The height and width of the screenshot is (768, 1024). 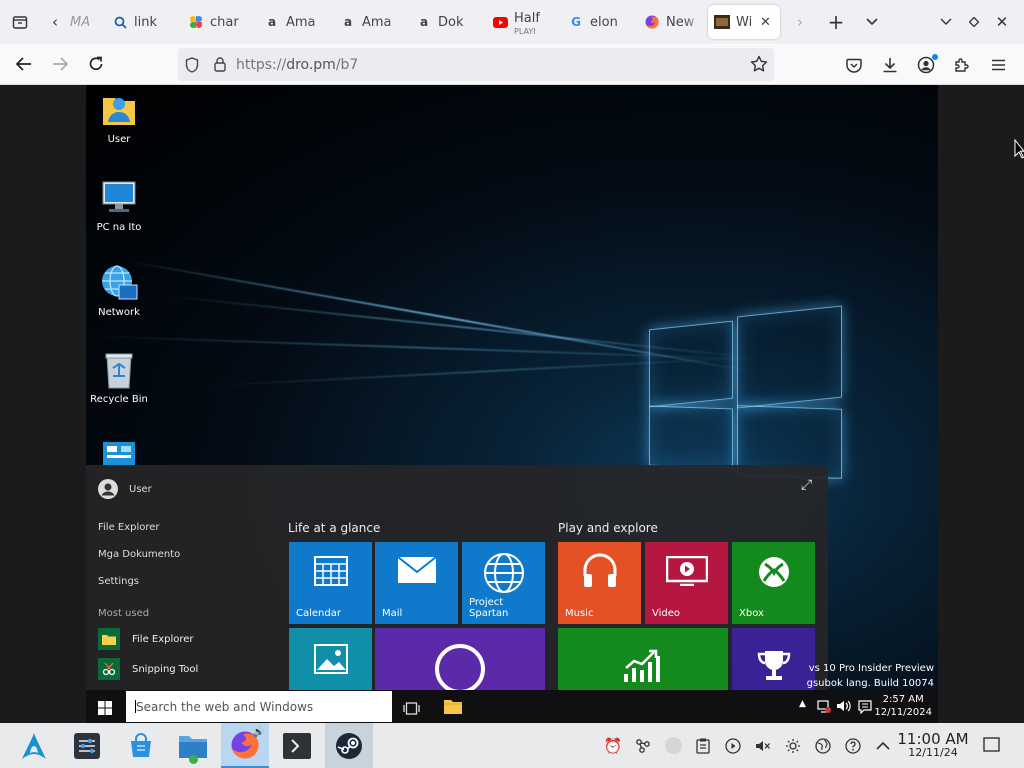 I want to click on trophy-icon, so click(x=773, y=666).